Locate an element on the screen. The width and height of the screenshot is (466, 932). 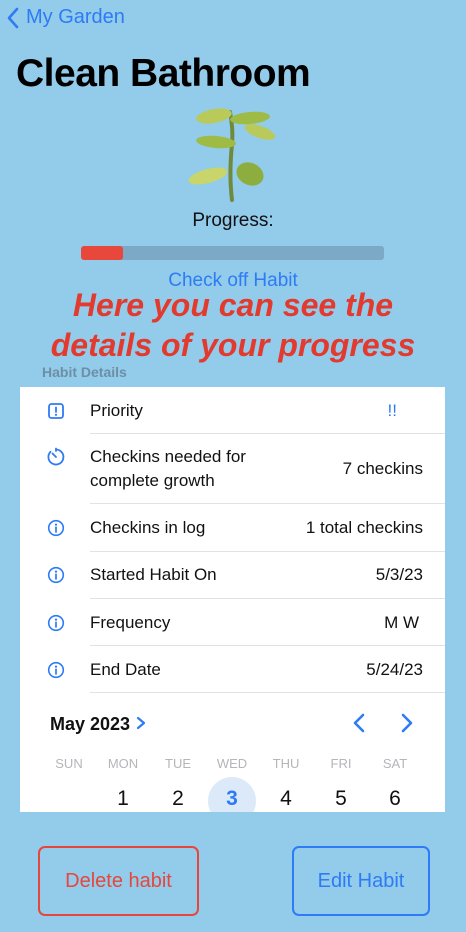
calendar-prev-month-button is located at coordinates (359, 725).